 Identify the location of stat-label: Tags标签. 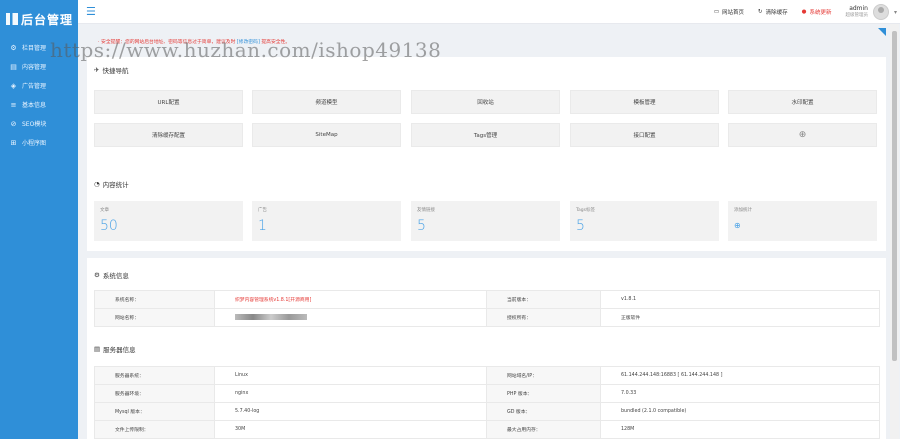
(585, 210).